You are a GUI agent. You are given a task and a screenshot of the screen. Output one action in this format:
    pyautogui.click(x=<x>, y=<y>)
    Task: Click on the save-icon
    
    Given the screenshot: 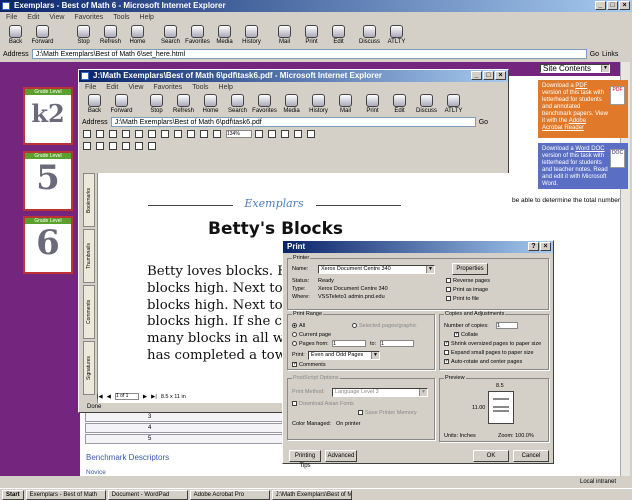 What is the action you would take?
    pyautogui.click(x=87, y=134)
    